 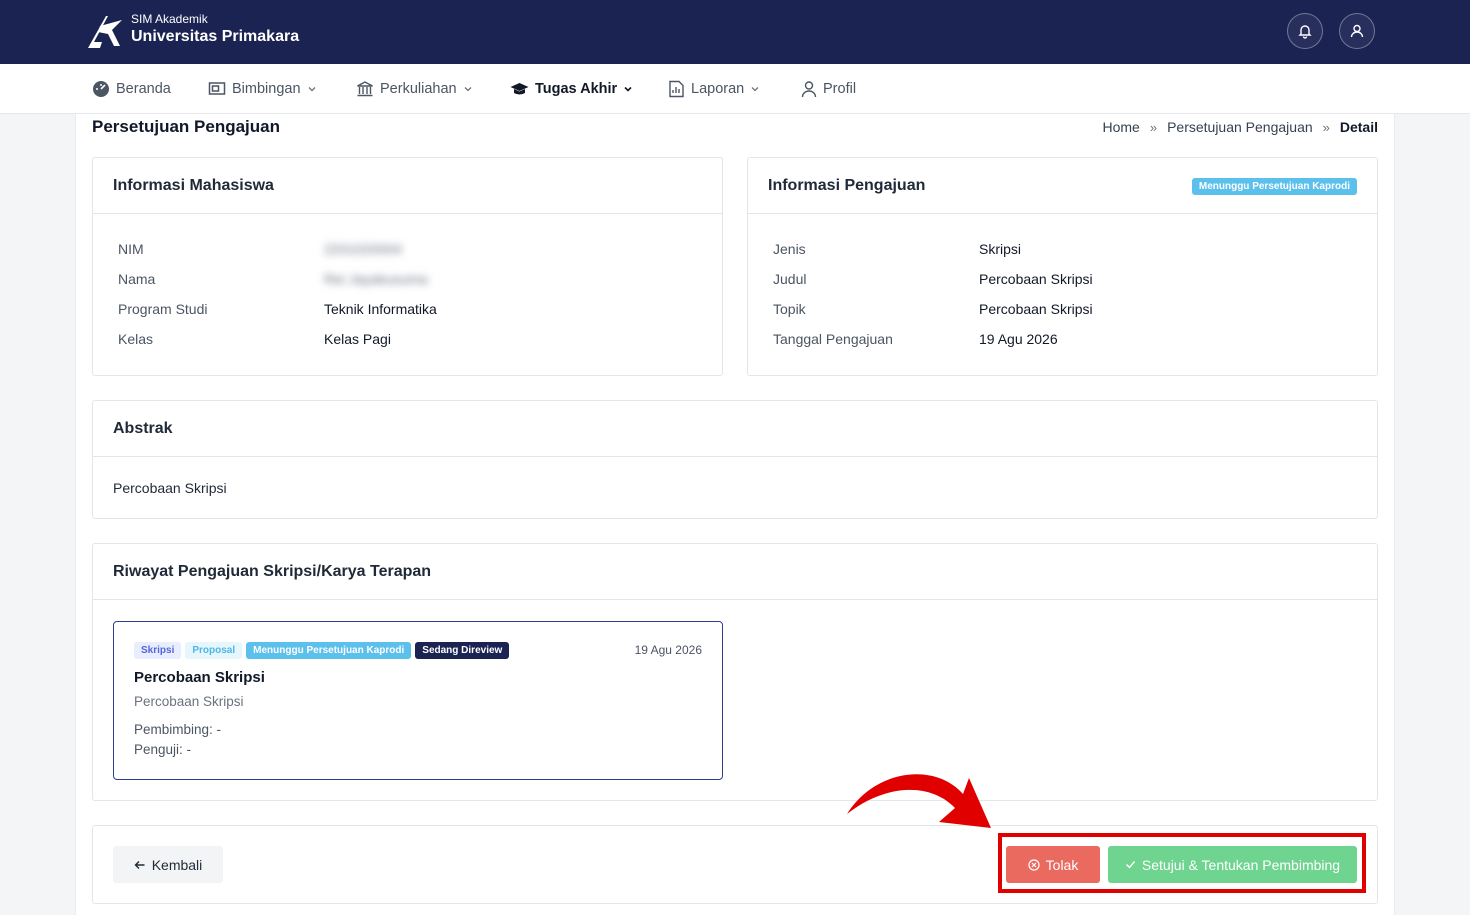 I want to click on card-title: Informasi Pengajuan, so click(x=847, y=185).